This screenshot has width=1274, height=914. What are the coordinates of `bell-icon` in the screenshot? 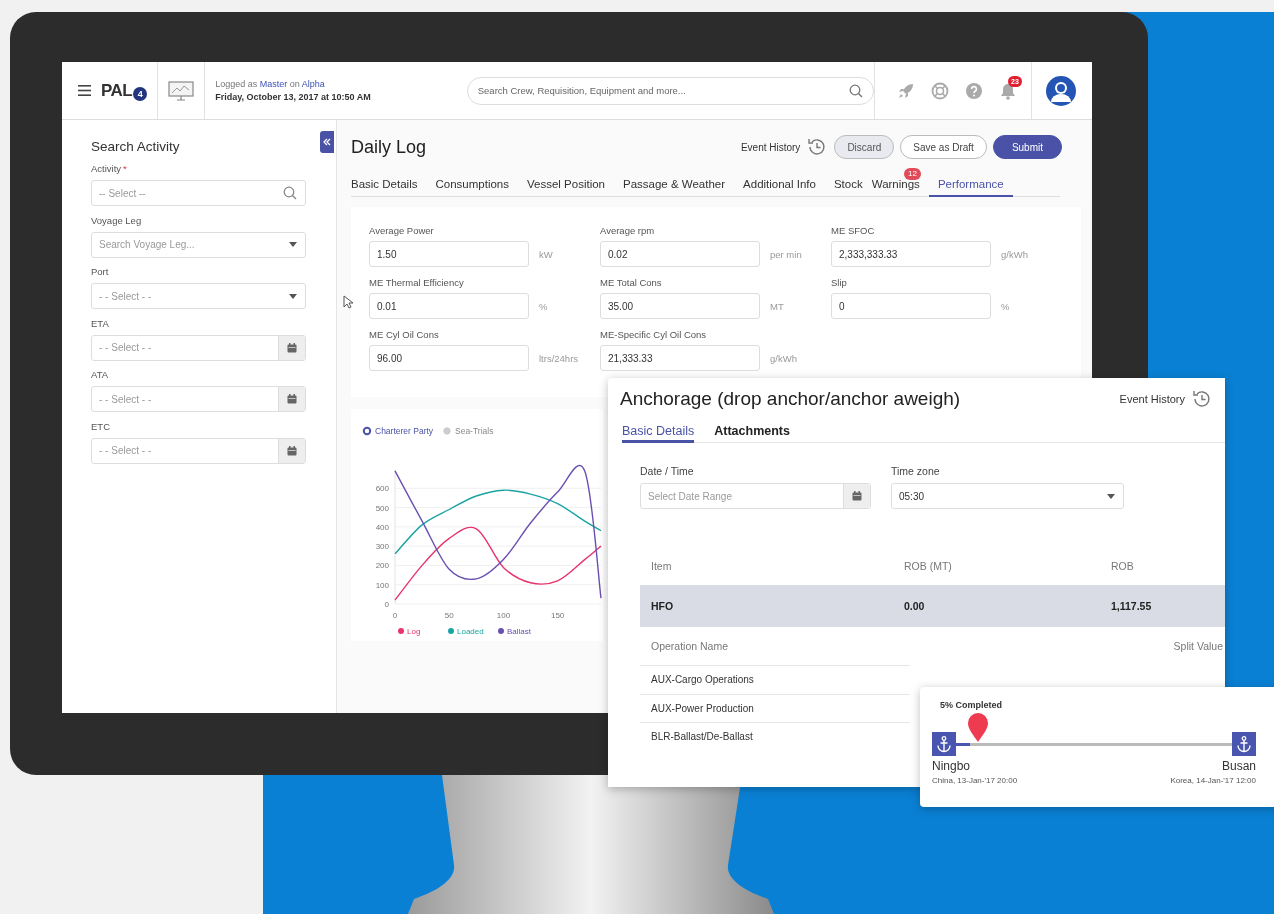 It's located at (1008, 90).